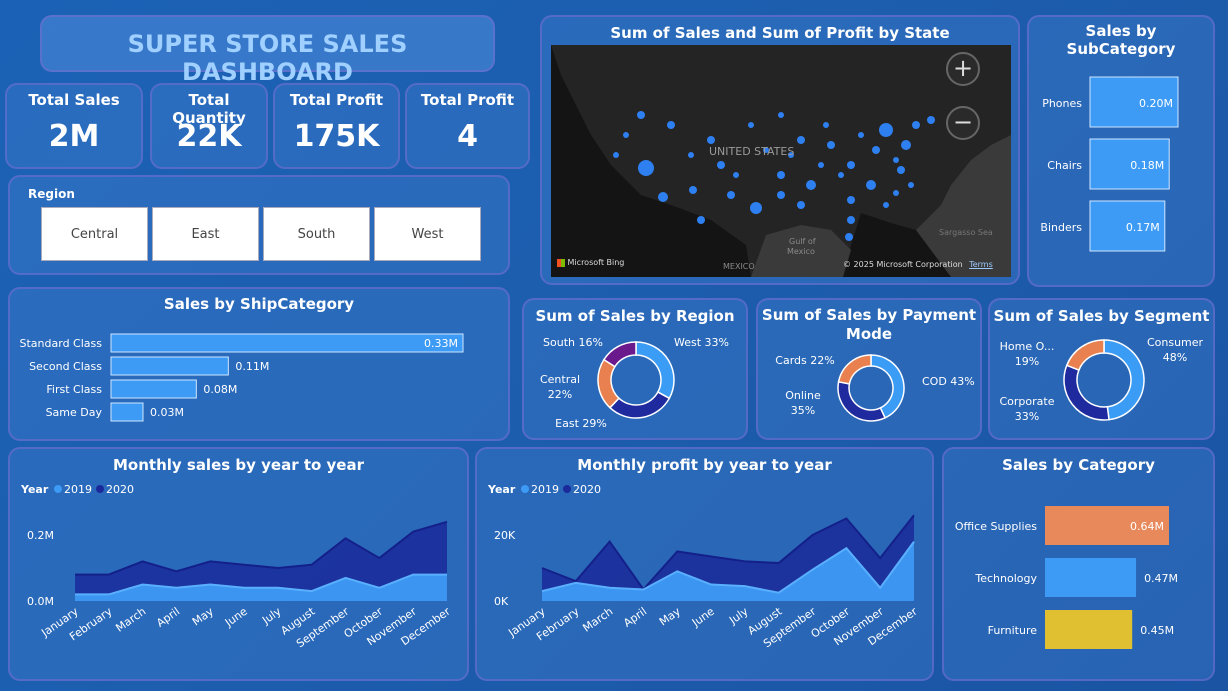 The height and width of the screenshot is (691, 1228). What do you see at coordinates (869, 324) in the screenshot?
I see `payment-donut-title: Sum of Sales by Payment Mode` at bounding box center [869, 324].